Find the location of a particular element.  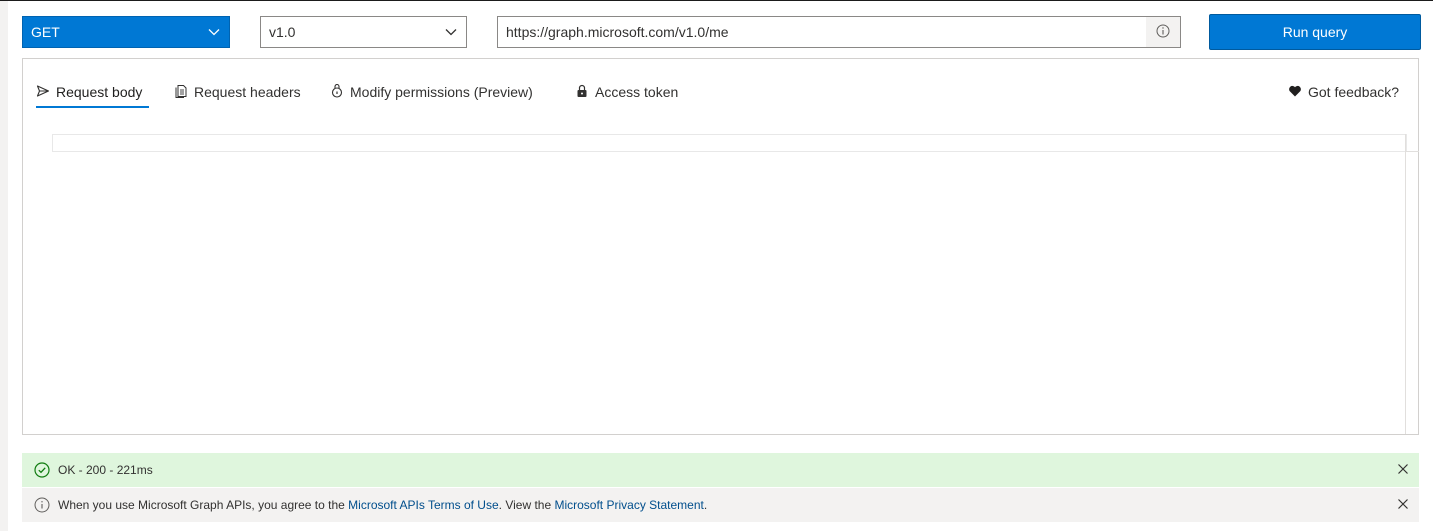

feedback-label: Got feedback? is located at coordinates (1354, 92).